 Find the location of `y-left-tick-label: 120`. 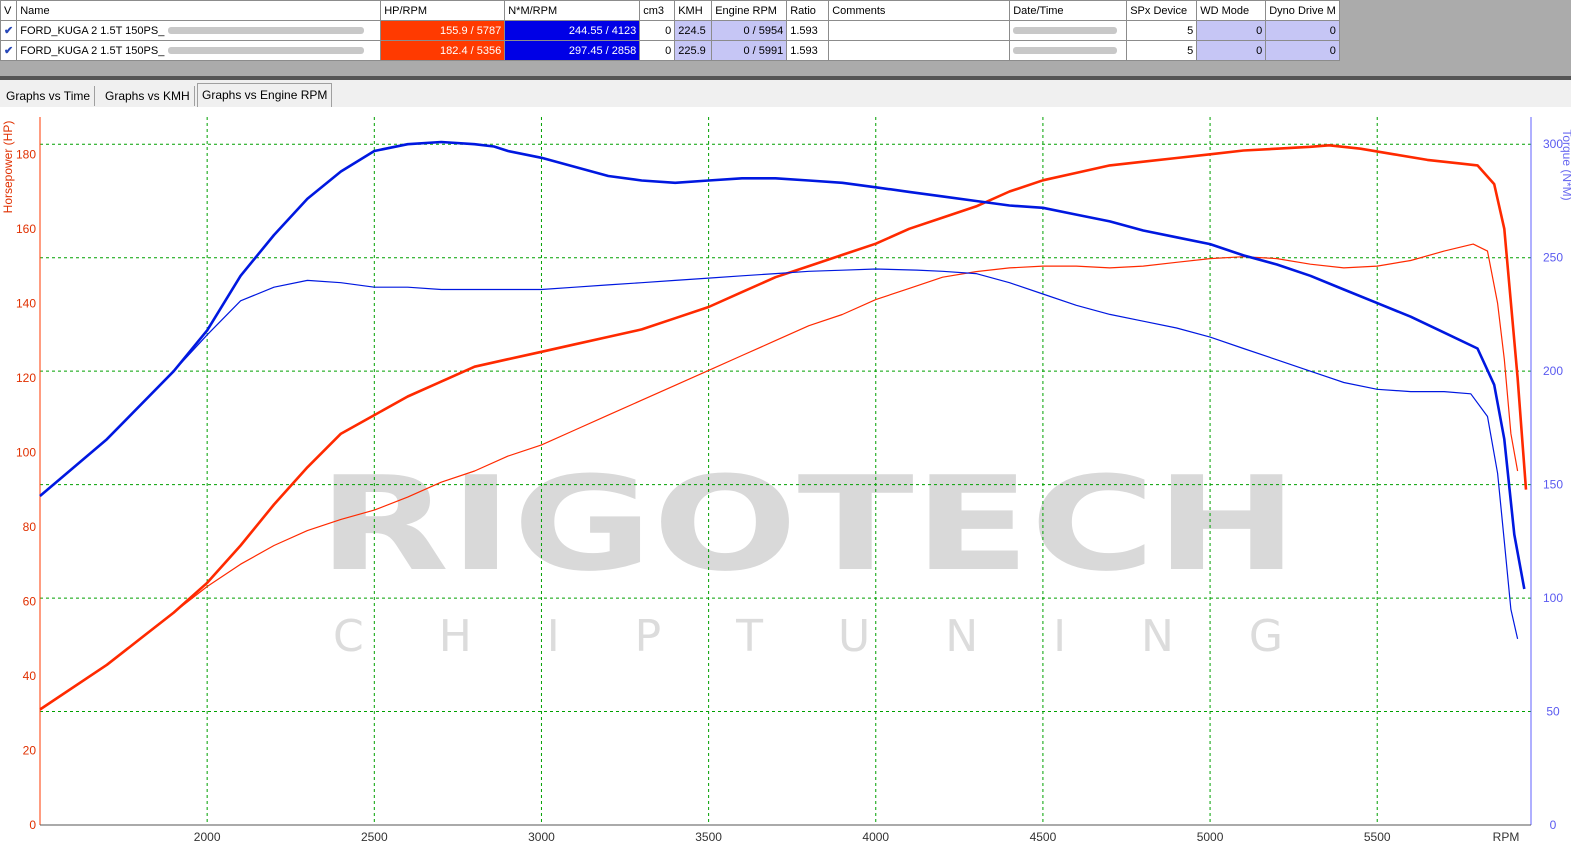

y-left-tick-label: 120 is located at coordinates (26, 378).